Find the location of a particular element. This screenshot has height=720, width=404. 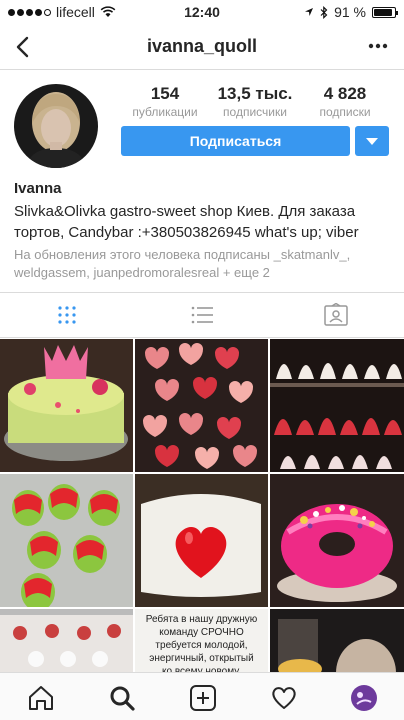

bottom-tab-bar is located at coordinates (202, 696).